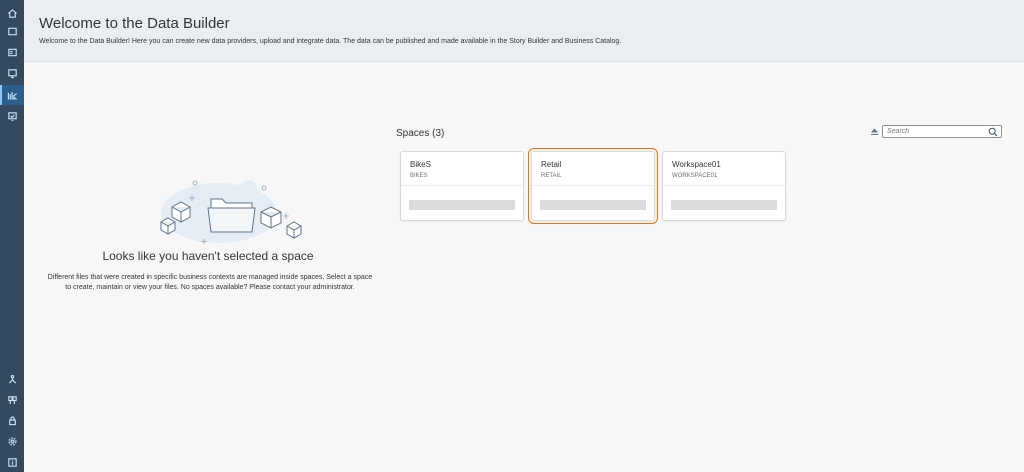  Describe the element at coordinates (420, 133) in the screenshot. I see `spaces-count-title: Spaces (3)` at that location.